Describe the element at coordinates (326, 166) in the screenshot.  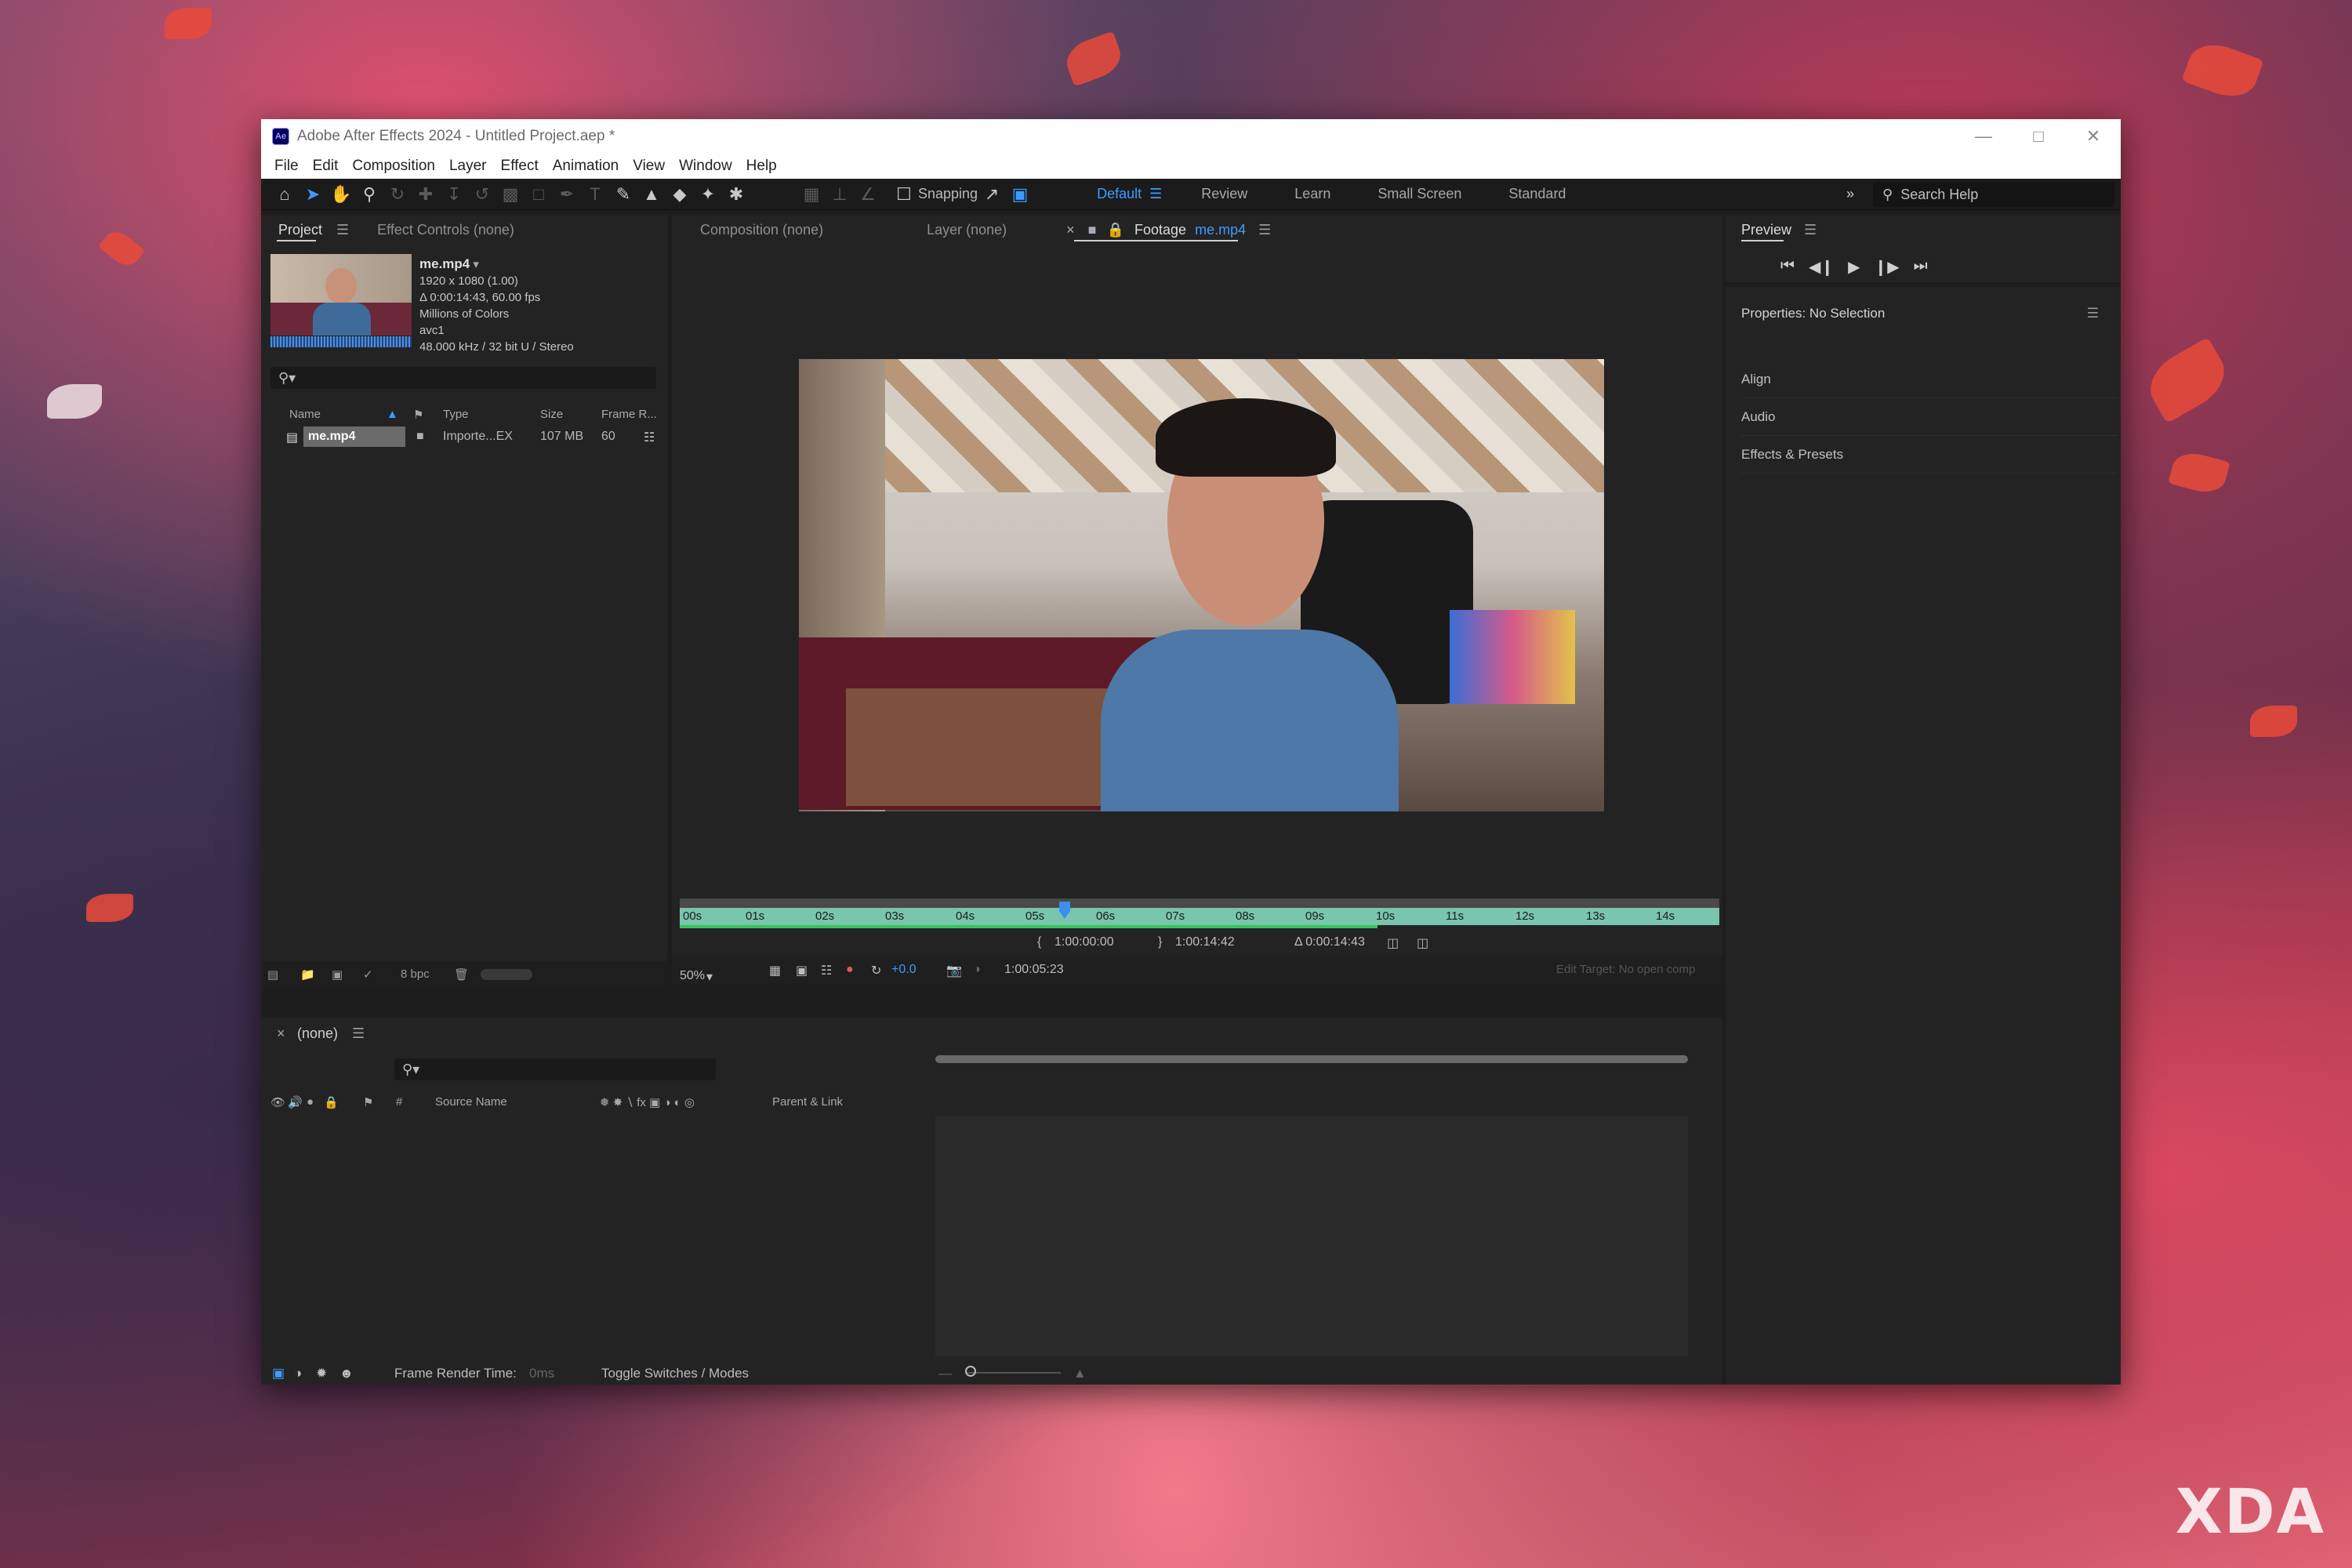
I see `menu-edit: Edit` at that location.